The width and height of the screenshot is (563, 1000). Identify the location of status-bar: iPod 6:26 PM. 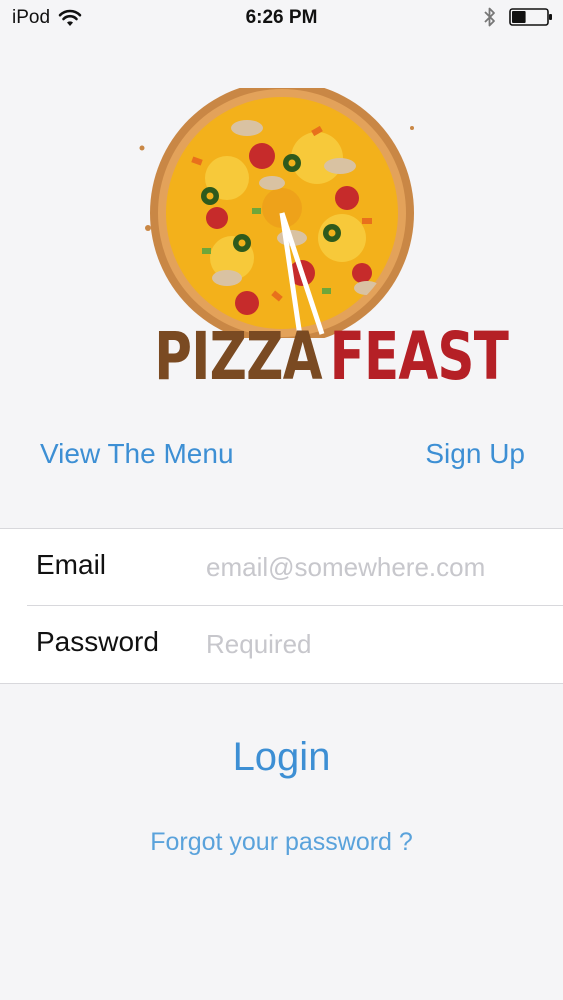
(281, 18).